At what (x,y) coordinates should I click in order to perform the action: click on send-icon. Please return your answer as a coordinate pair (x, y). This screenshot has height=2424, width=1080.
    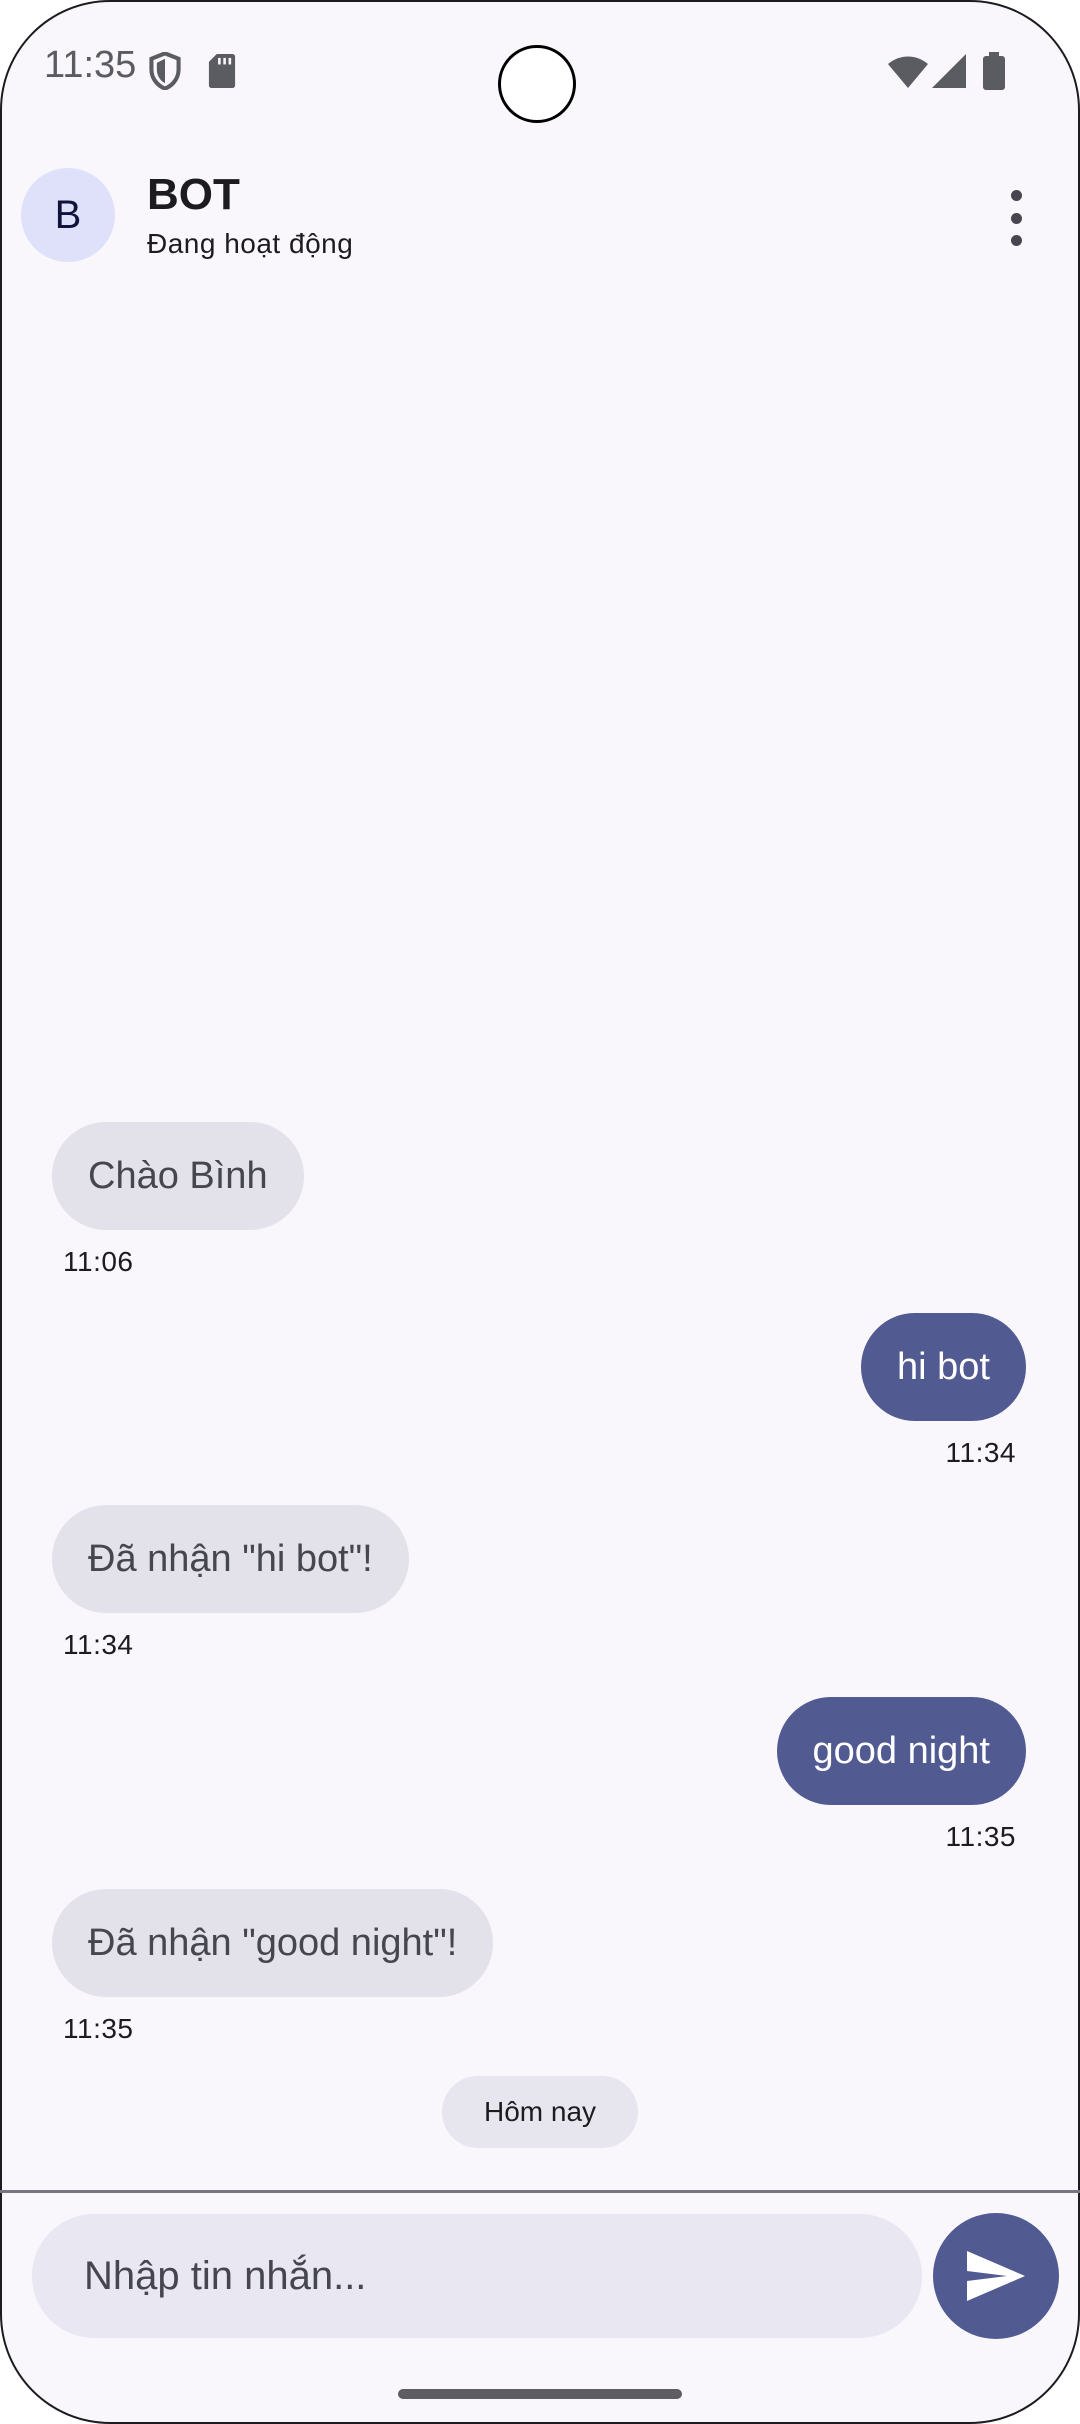
    Looking at the image, I should click on (996, 2276).